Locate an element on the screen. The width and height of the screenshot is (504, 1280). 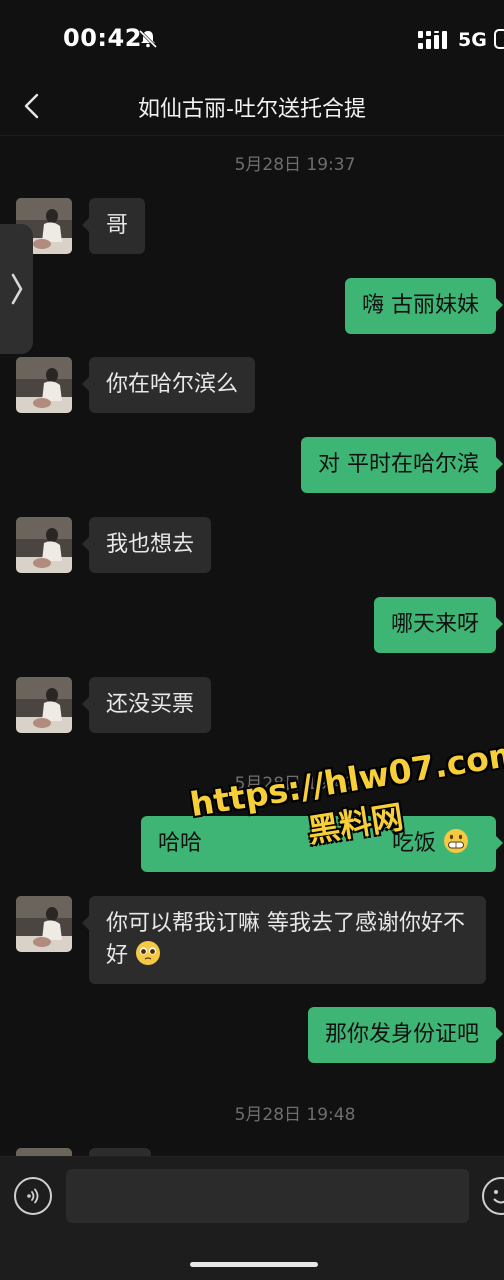
message-bubble: 还没买票 is located at coordinates (146, 705).